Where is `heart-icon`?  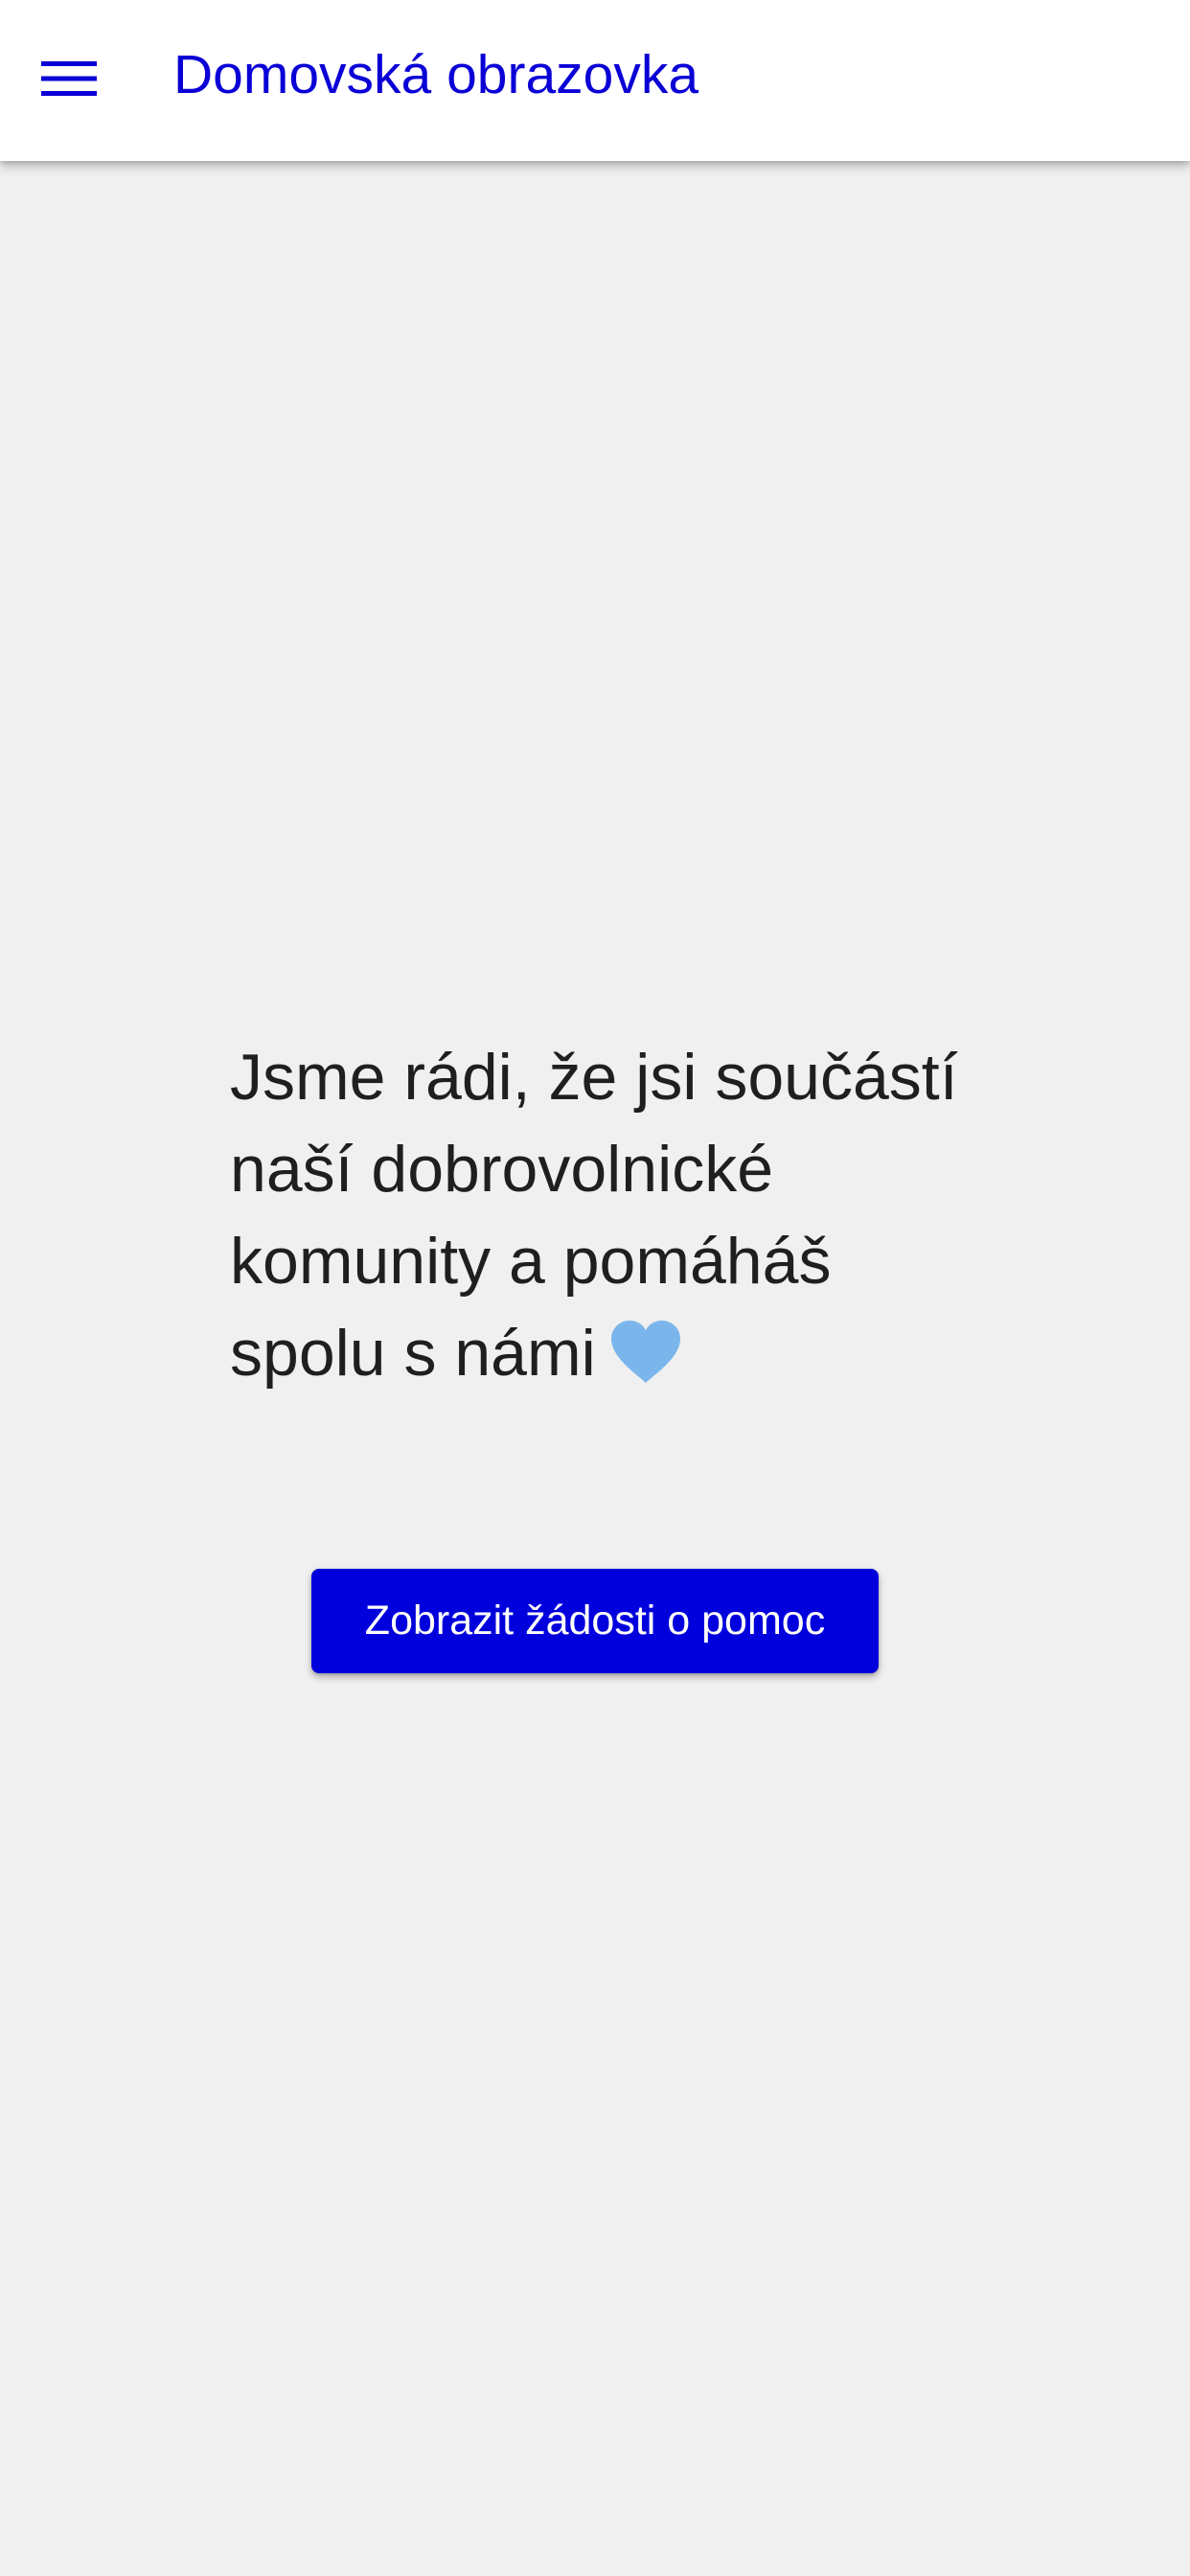
heart-icon is located at coordinates (646, 1363).